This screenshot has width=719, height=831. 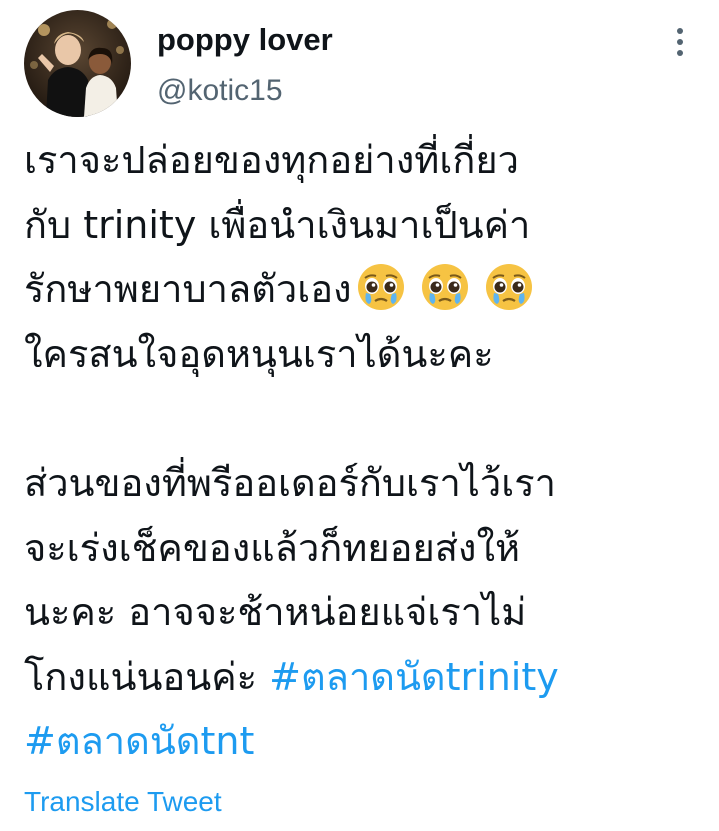 I want to click on more-options-button, so click(x=680, y=42).